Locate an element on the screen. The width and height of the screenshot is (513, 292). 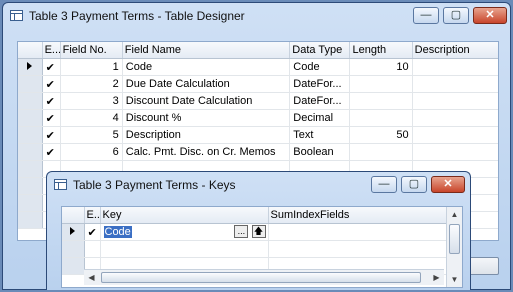
table-row: ✔ 4 Discount % Decimal is located at coordinates (258, 118).